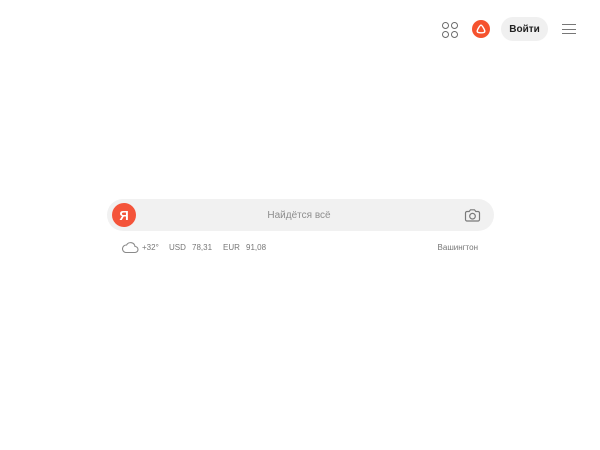  I want to click on currency-usd-label: USD, so click(177, 247).